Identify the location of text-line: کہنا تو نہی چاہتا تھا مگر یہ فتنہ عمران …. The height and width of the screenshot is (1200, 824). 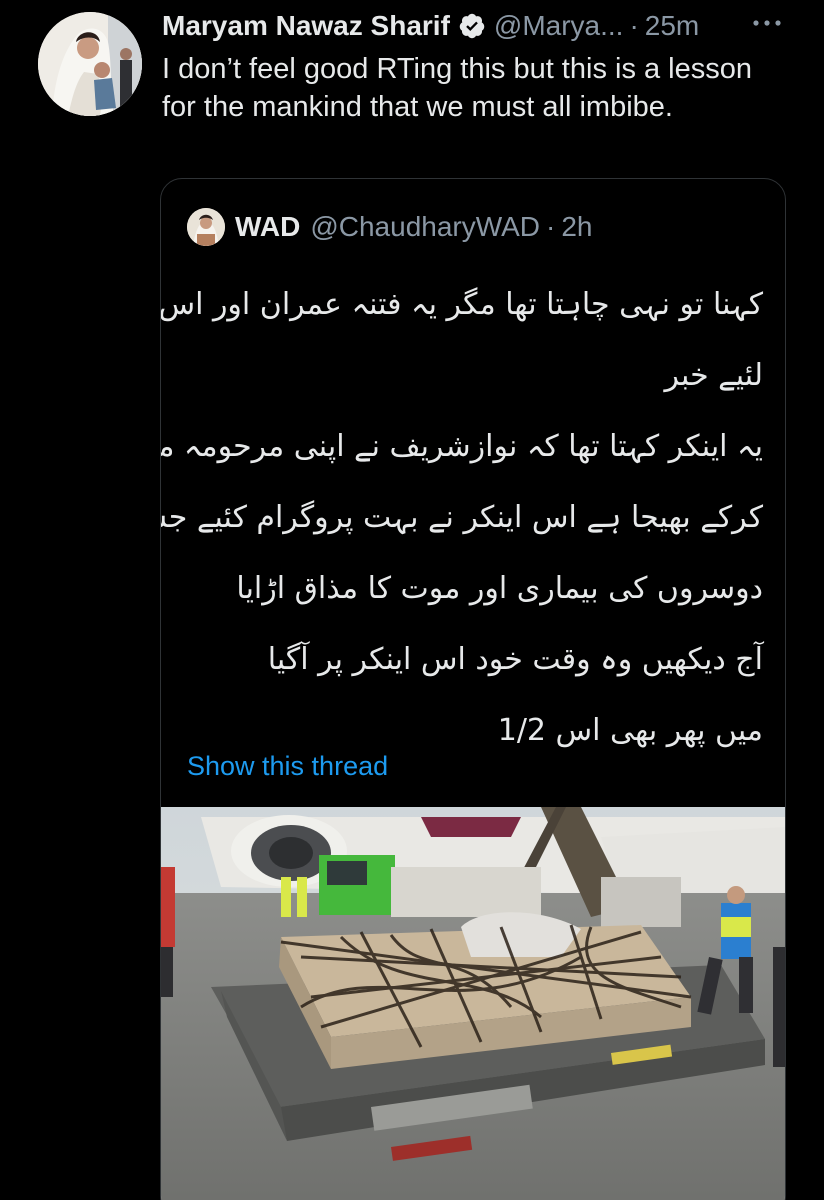
(461, 304).